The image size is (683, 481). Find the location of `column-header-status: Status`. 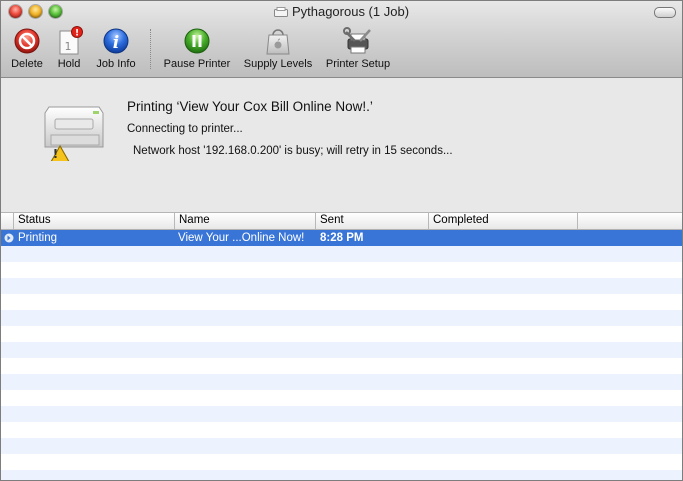

column-header-status: Status is located at coordinates (94, 221).